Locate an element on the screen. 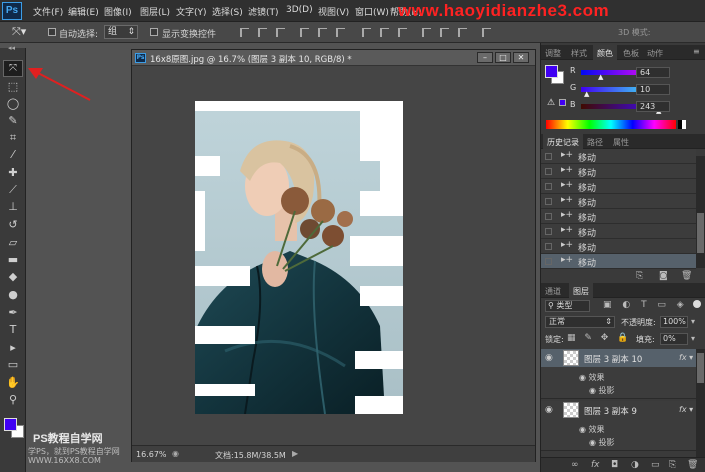 This screenshot has width=705, height=472. brush-tool-icon: ⟋ is located at coordinates (13, 190).